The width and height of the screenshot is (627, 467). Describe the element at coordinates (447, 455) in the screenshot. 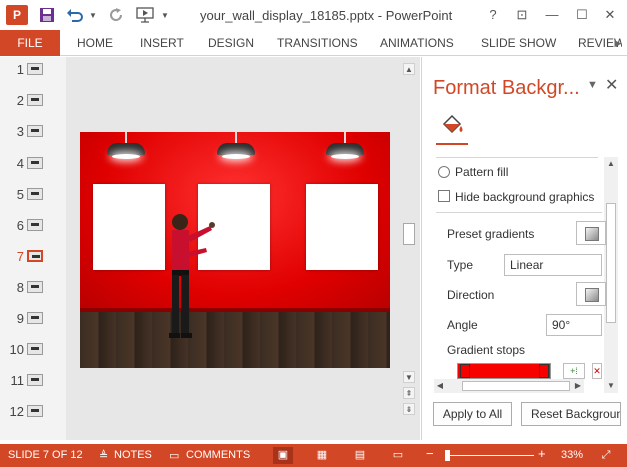

I see `zoom-slider-thumb` at that location.